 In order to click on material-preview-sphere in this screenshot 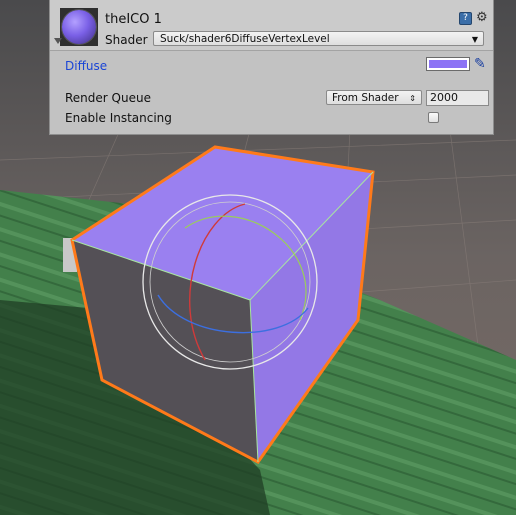, I will do `click(79, 27)`.